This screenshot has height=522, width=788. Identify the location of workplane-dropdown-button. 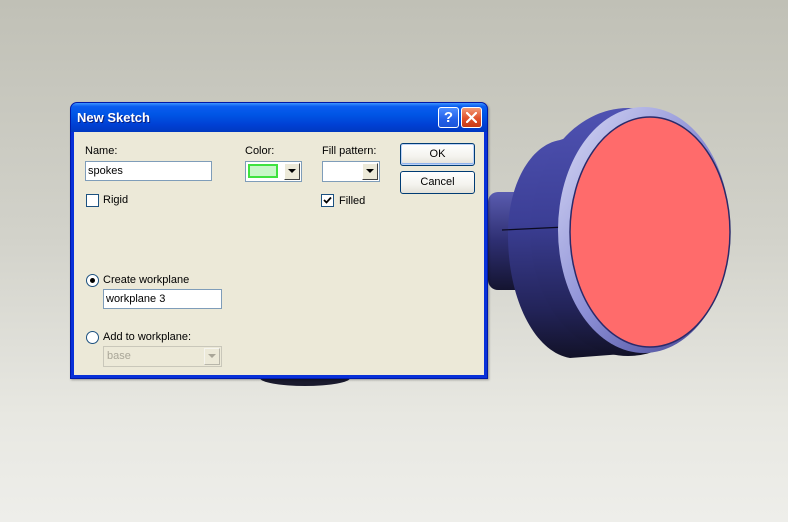
(212, 356).